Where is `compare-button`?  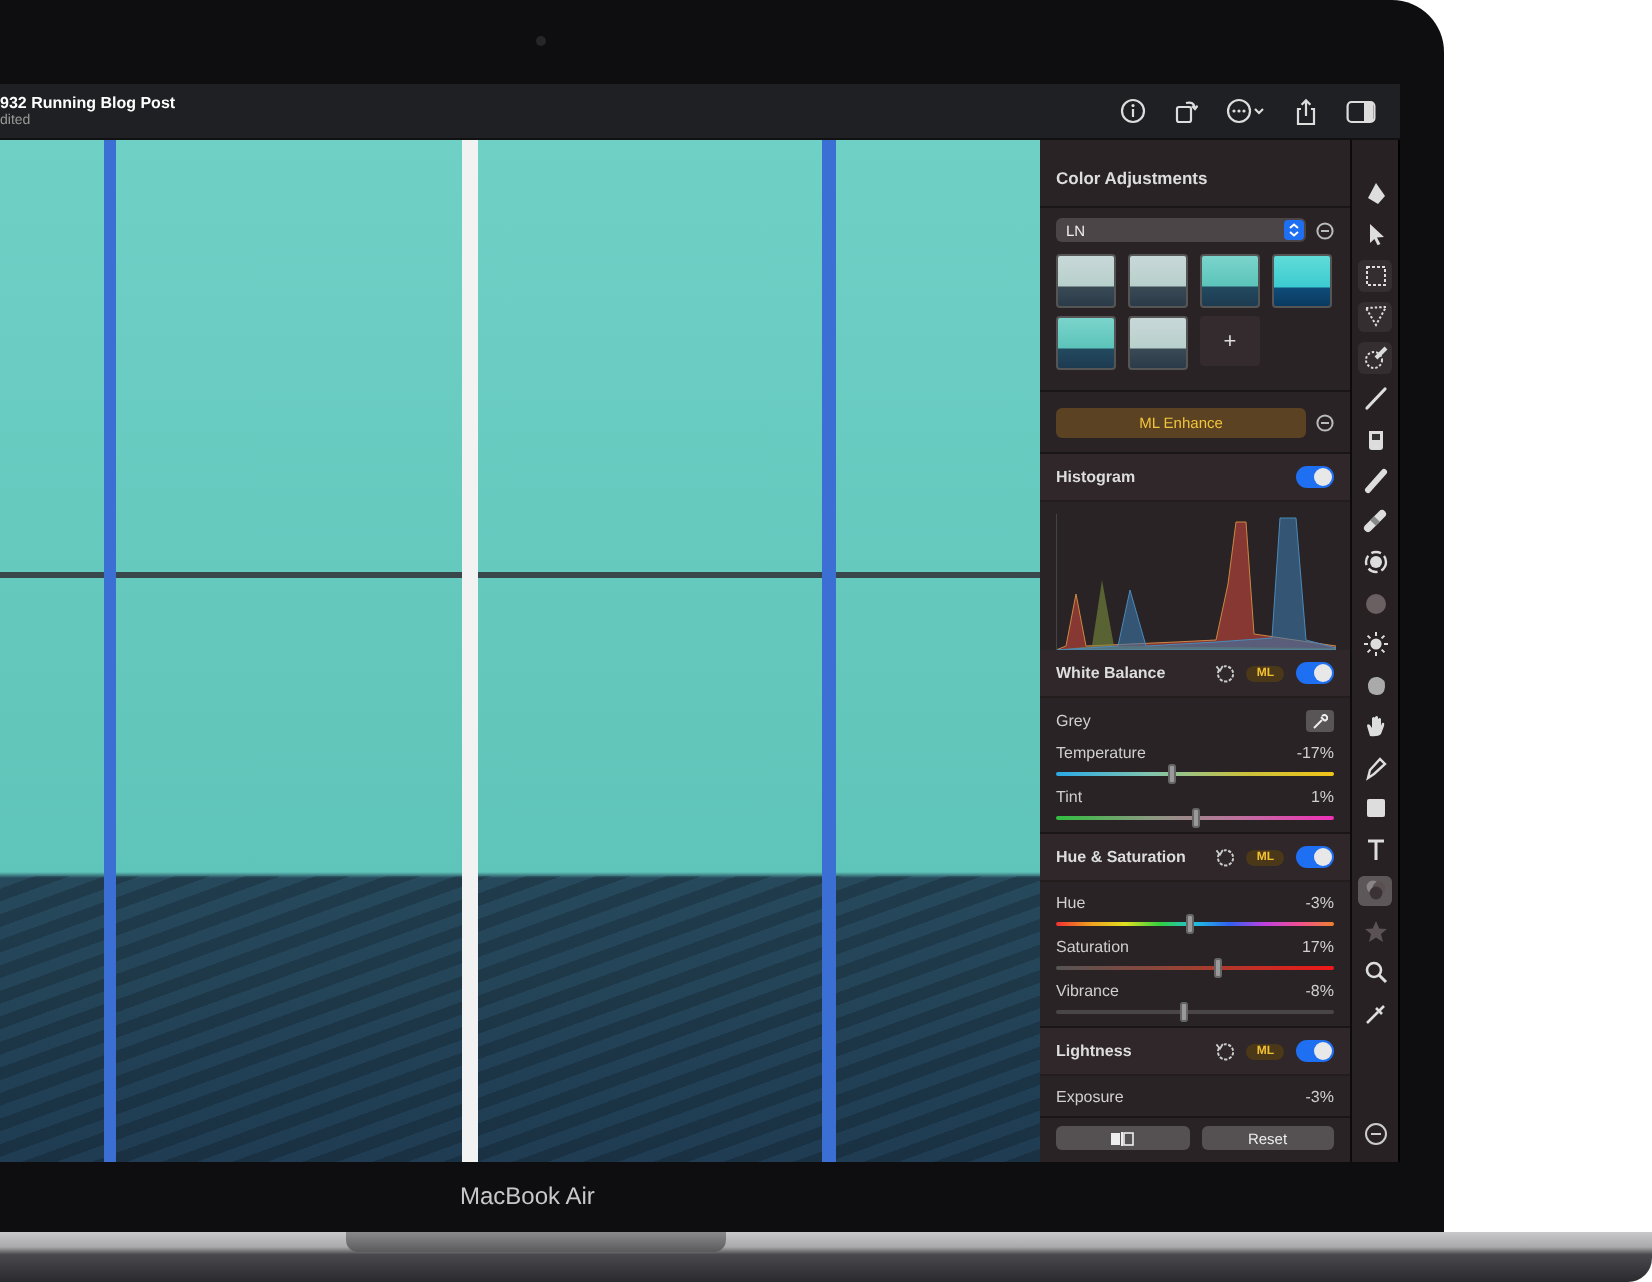 compare-button is located at coordinates (1122, 1138).